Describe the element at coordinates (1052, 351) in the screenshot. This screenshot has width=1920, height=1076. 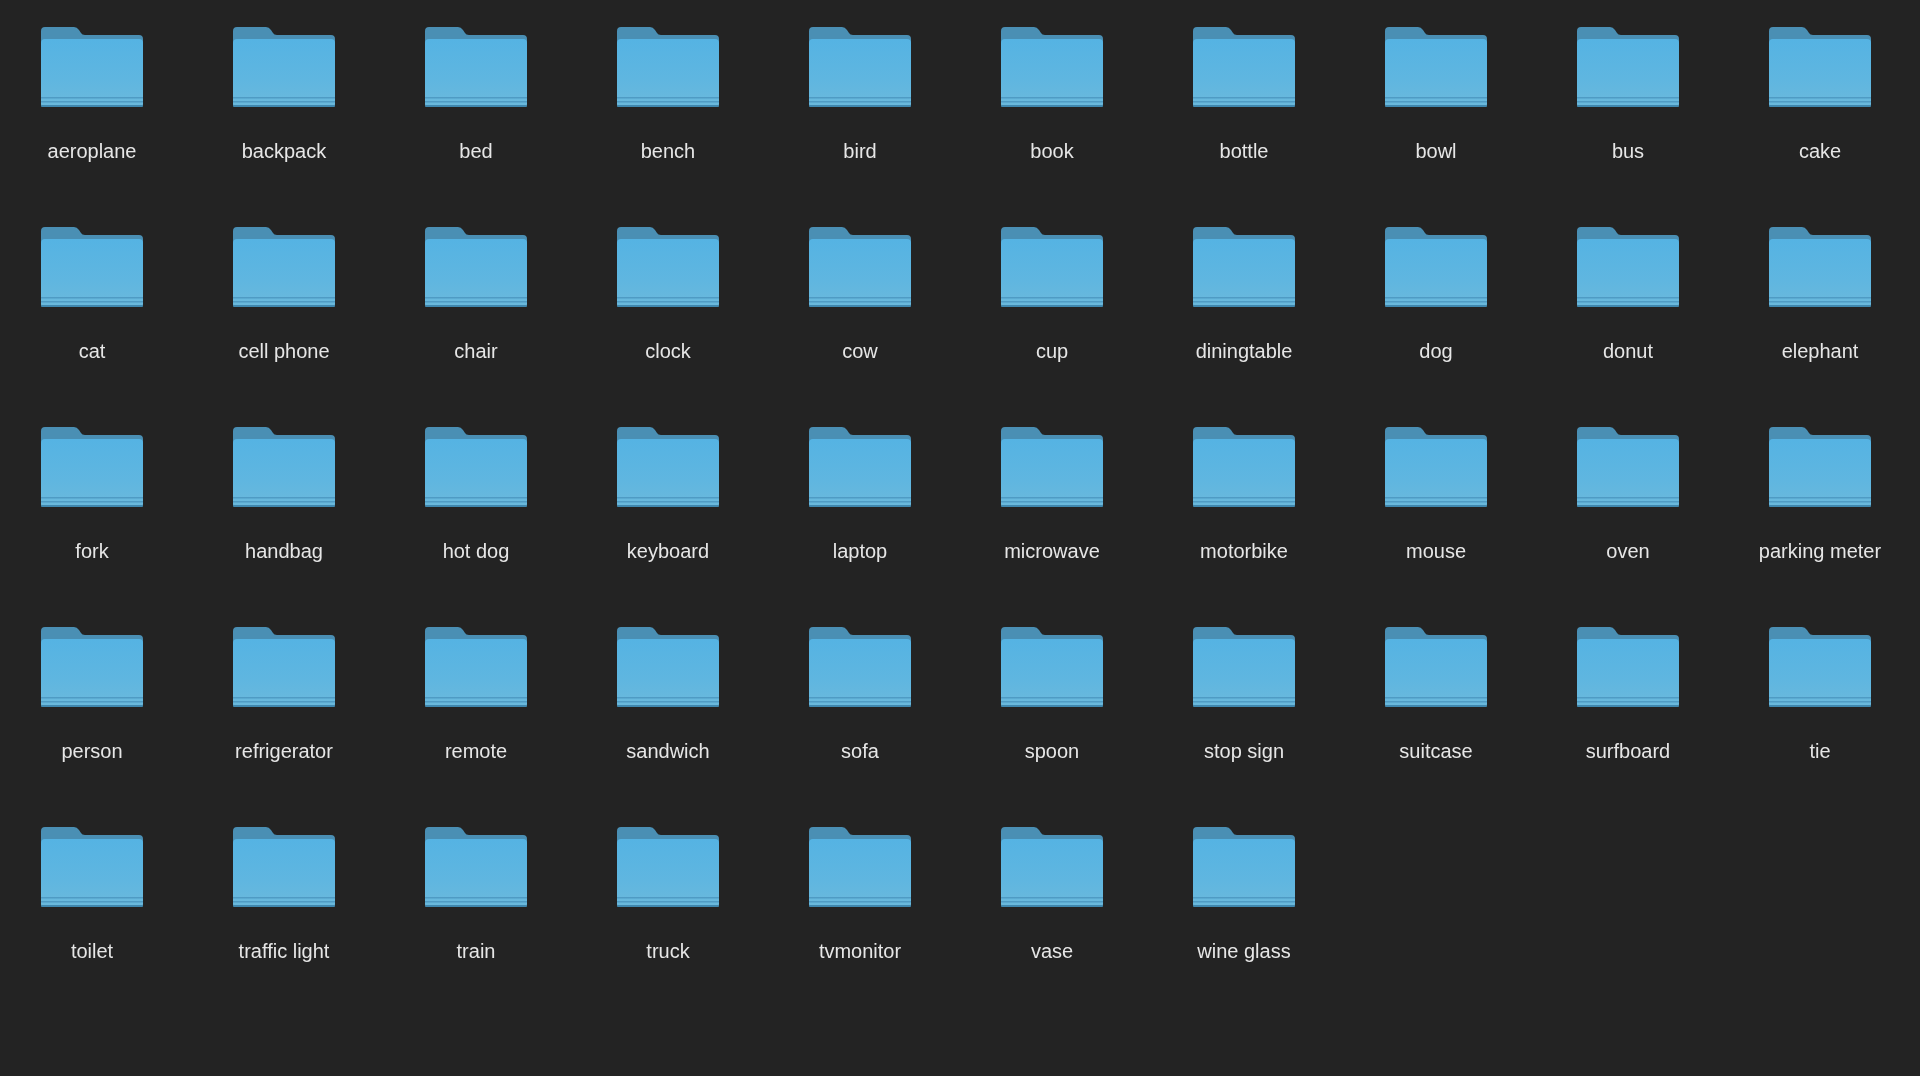
I see `folder-name: cup` at that location.